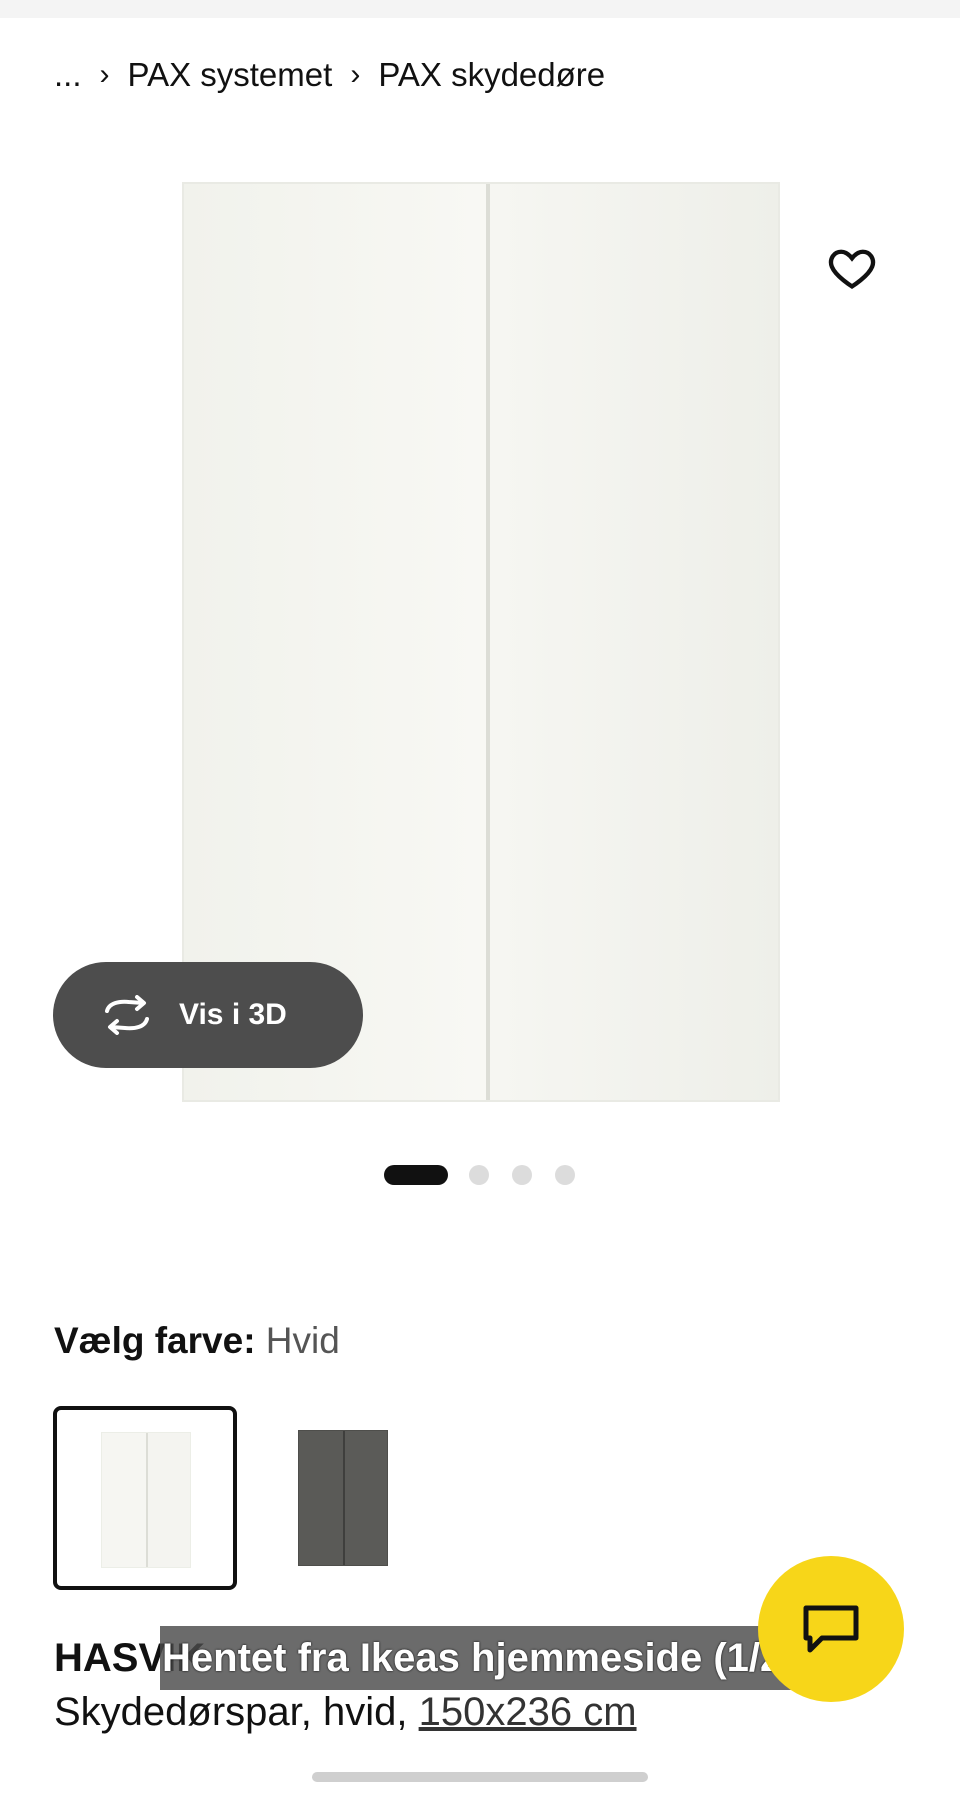 The image size is (960, 1796). Describe the element at coordinates (236, 1712) in the screenshot. I see `product-description-text: Skydedørspar, hvid,` at that location.